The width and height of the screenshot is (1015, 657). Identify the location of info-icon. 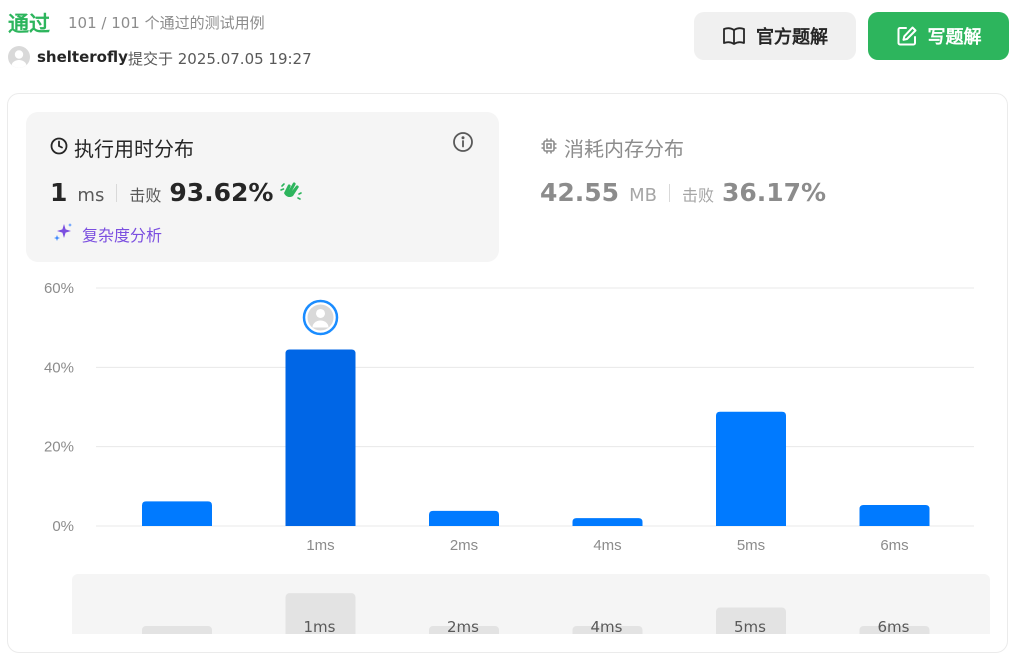
(463, 144).